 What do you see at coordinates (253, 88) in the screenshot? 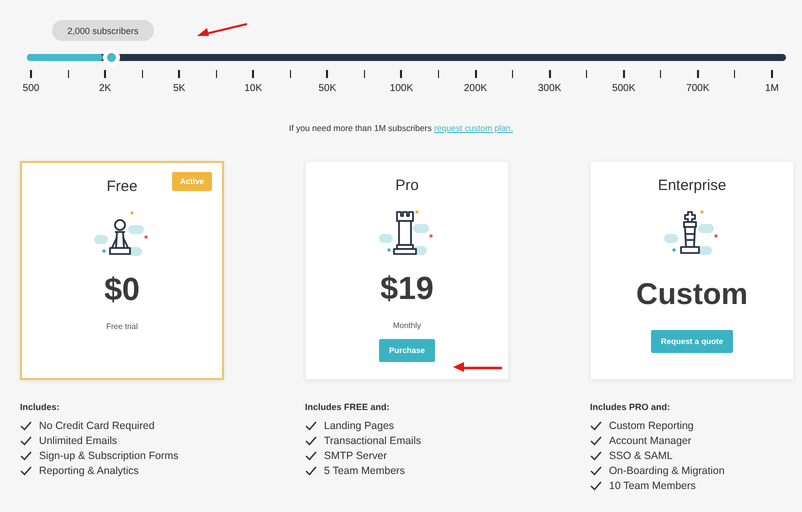
I see `tick-label: 10K` at bounding box center [253, 88].